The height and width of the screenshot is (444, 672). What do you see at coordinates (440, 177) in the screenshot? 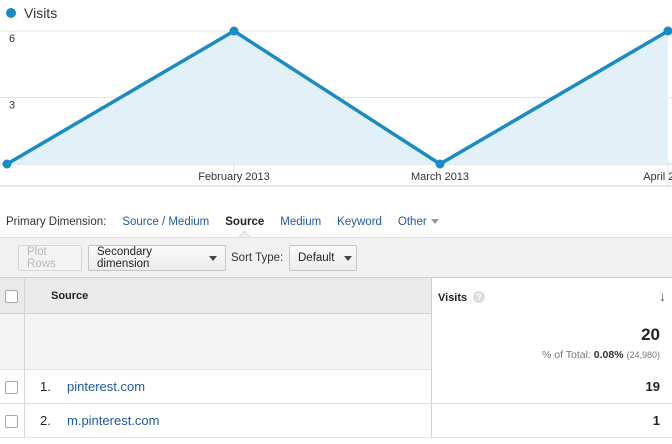
I see `x-tick-label: March 2013` at bounding box center [440, 177].